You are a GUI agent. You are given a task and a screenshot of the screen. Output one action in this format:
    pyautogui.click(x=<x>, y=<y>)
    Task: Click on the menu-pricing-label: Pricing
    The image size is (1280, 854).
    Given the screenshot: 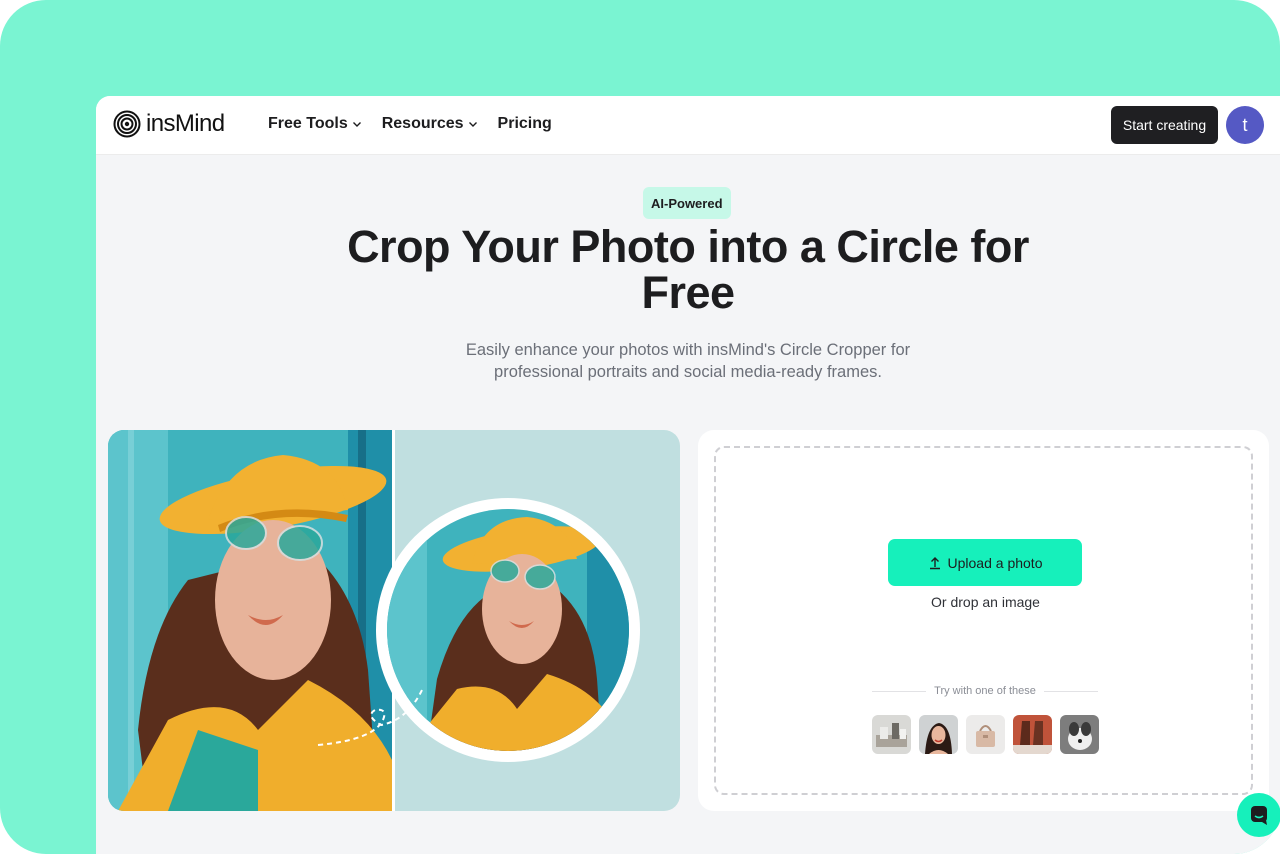 What is the action you would take?
    pyautogui.click(x=524, y=123)
    